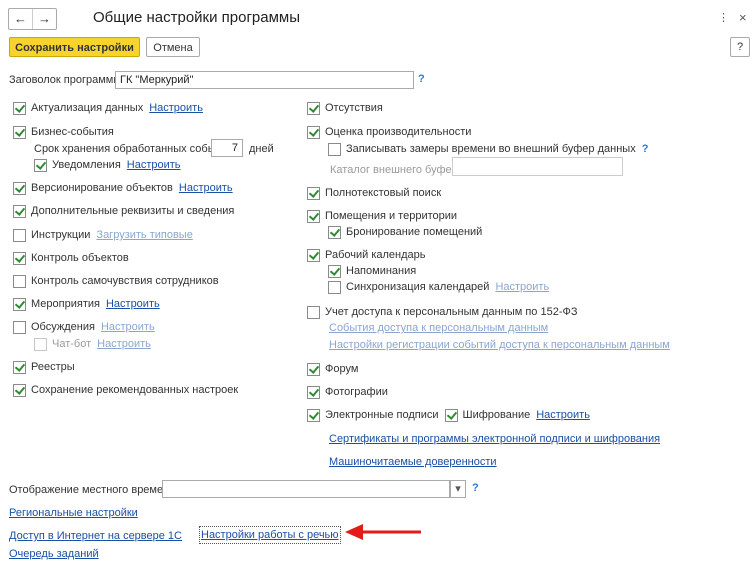 The width and height of the screenshot is (754, 562). I want to click on pd-events-row: События доступа к персональным данным, so click(438, 328).